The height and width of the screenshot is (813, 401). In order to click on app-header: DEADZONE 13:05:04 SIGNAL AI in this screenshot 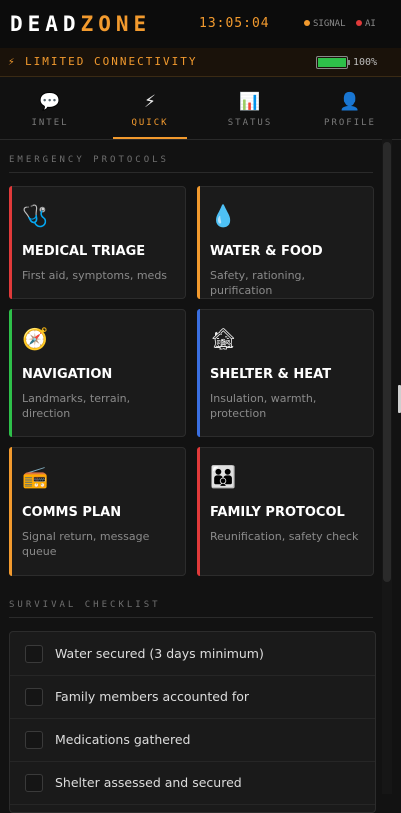, I will do `click(200, 24)`.